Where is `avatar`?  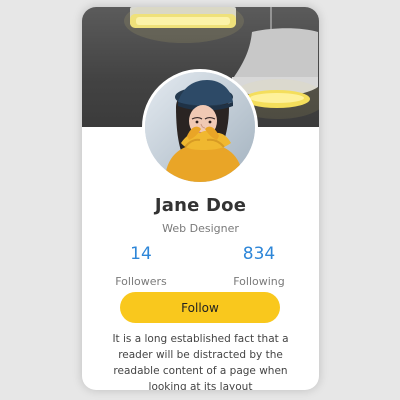 avatar is located at coordinates (200, 127).